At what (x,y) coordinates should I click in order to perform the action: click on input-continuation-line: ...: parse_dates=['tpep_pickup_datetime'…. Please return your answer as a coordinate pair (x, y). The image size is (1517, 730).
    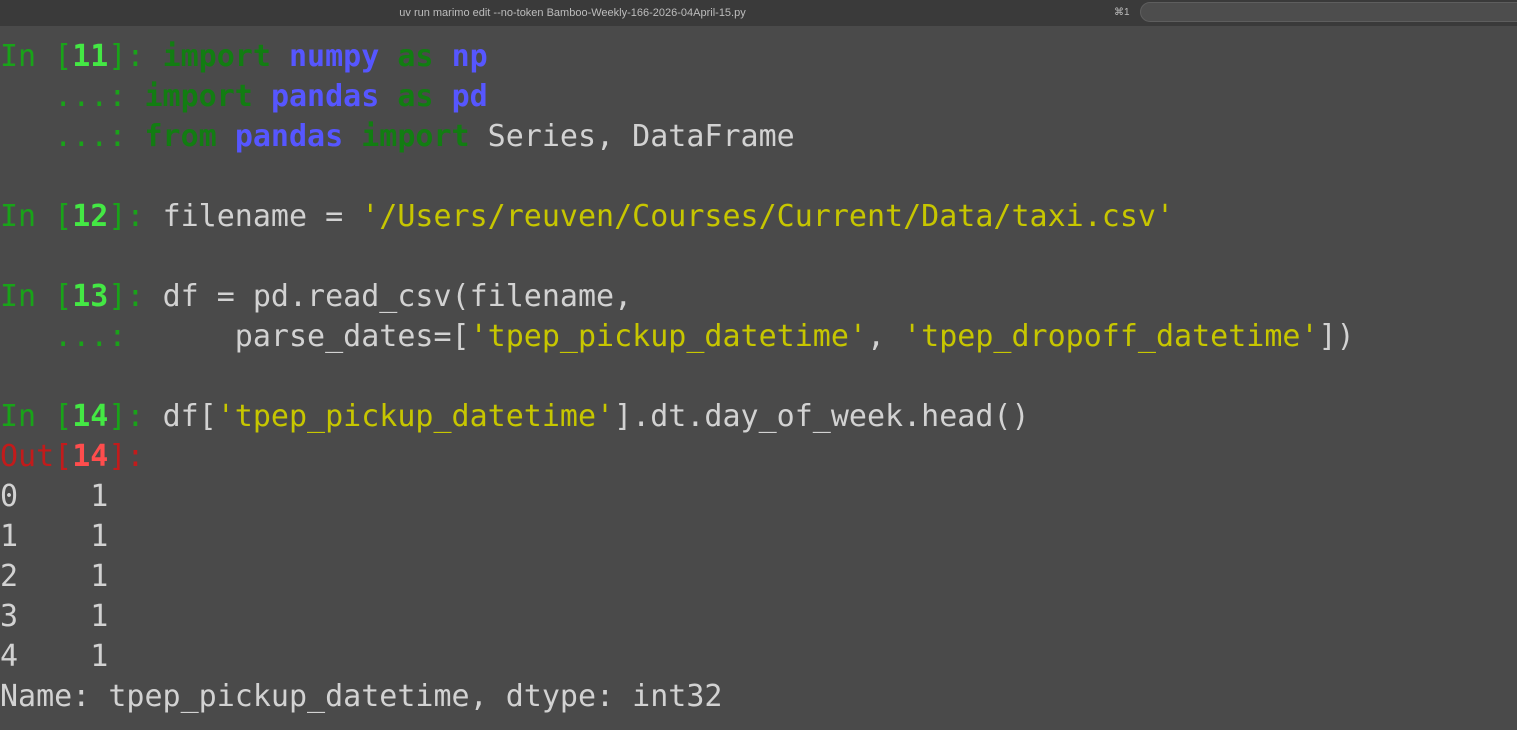
    Looking at the image, I should click on (677, 336).